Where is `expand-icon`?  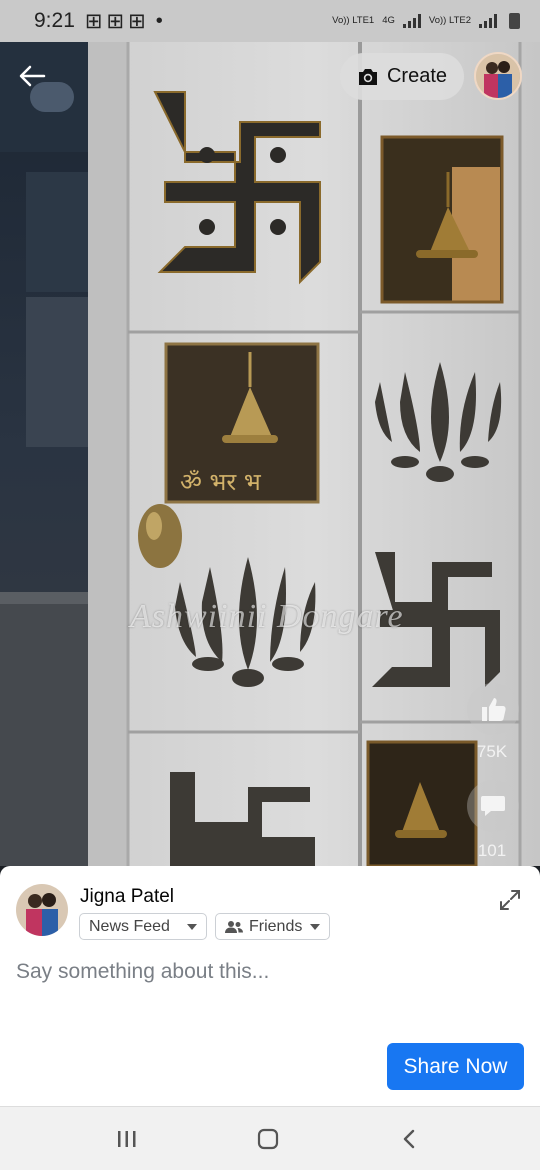
expand-icon is located at coordinates (510, 900).